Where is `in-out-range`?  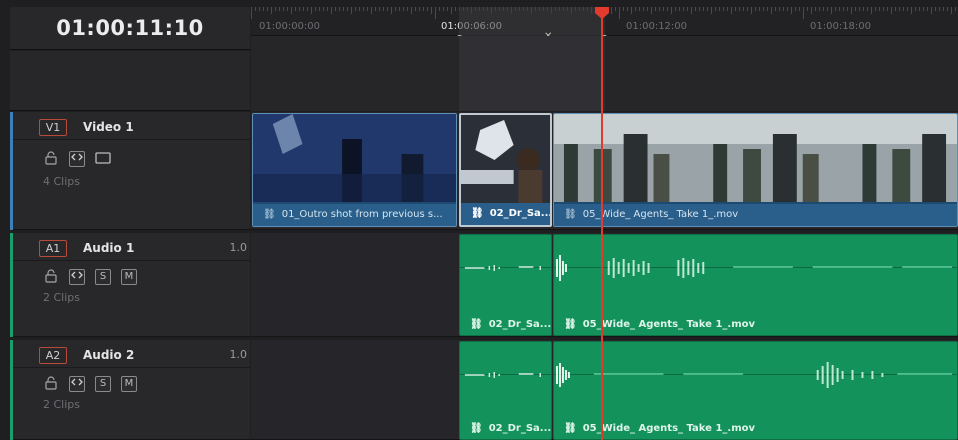 in-out-range is located at coordinates (532, 21).